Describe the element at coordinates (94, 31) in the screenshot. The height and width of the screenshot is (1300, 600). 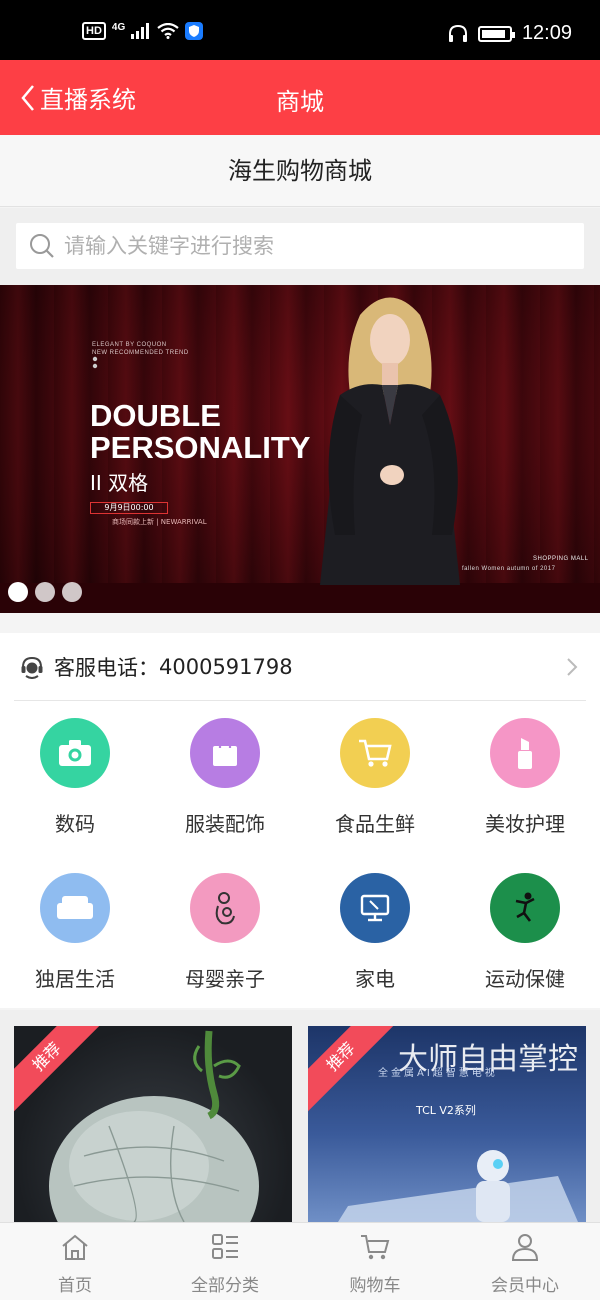
I see `hd-badge: HD` at that location.